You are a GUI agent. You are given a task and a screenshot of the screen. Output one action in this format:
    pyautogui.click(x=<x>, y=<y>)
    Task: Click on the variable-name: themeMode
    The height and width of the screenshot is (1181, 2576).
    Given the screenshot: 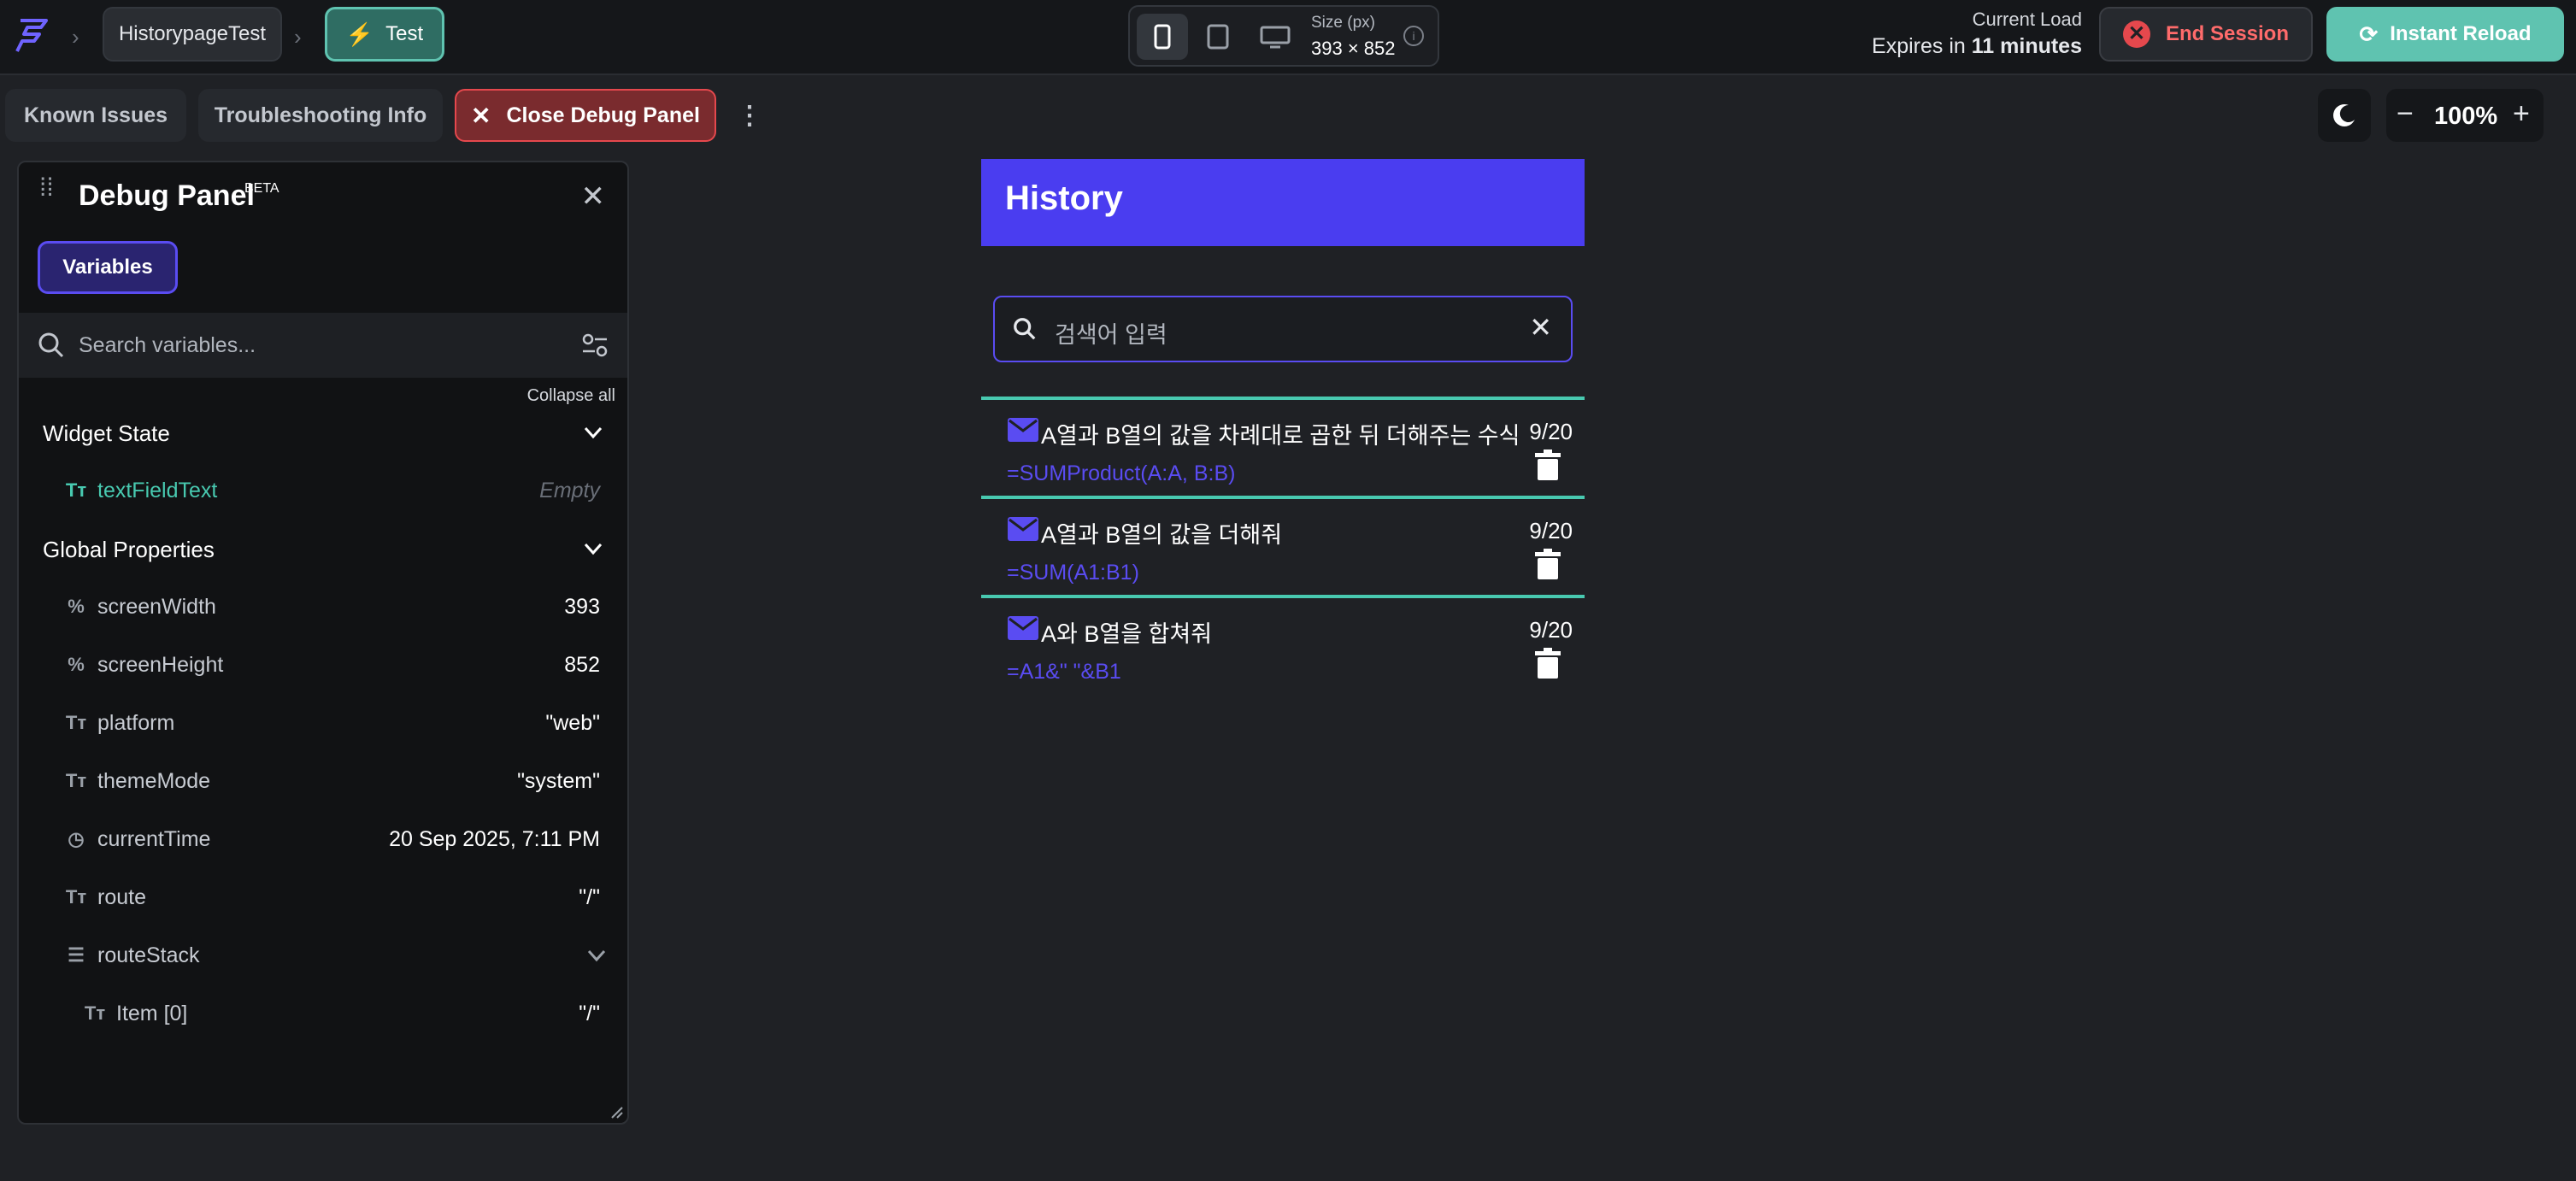 What is the action you would take?
    pyautogui.click(x=154, y=780)
    